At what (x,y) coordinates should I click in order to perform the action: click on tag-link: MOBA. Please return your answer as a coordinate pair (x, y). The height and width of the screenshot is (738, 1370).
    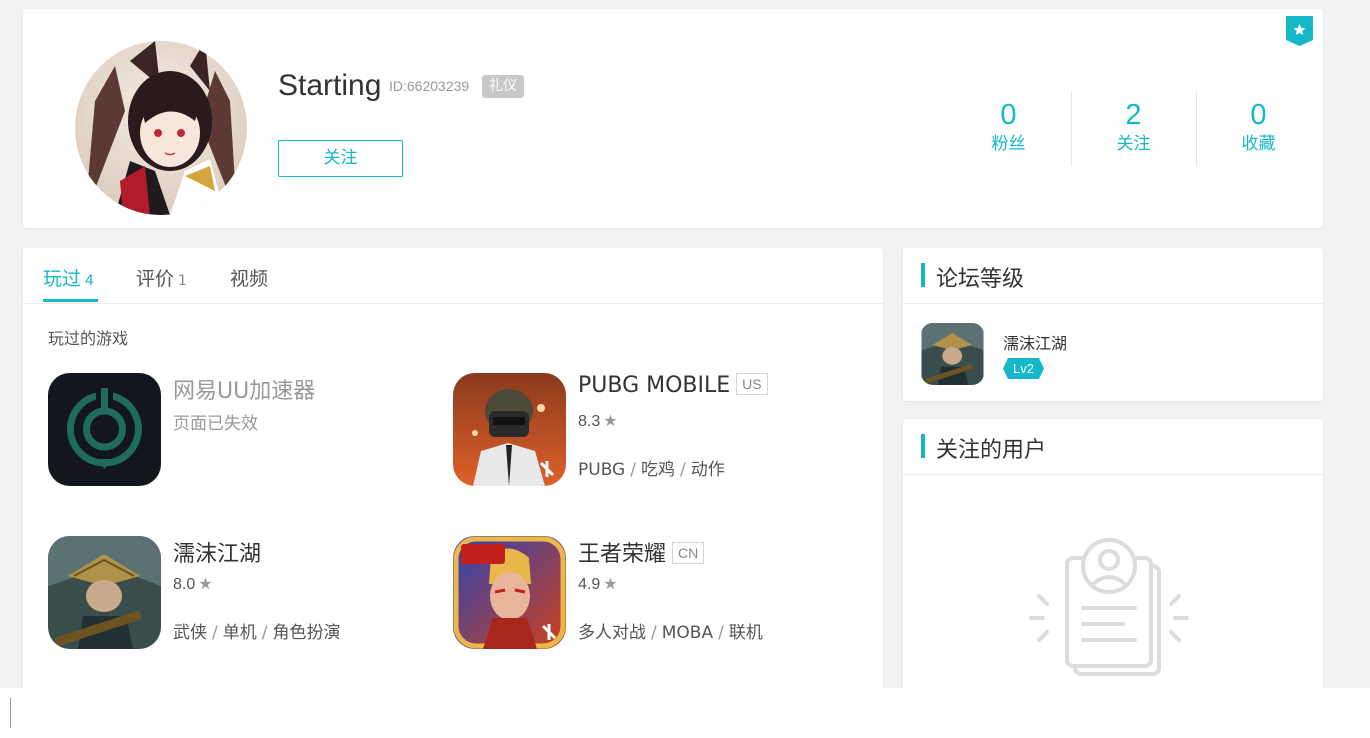
    Looking at the image, I should click on (687, 633).